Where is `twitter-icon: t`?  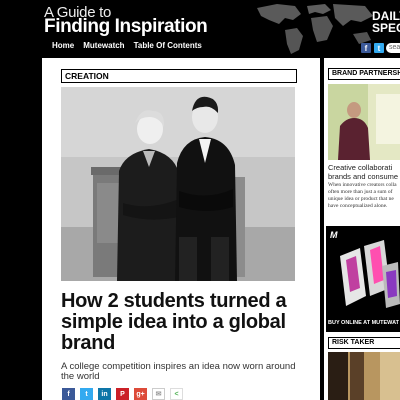 twitter-icon: t is located at coordinates (379, 48).